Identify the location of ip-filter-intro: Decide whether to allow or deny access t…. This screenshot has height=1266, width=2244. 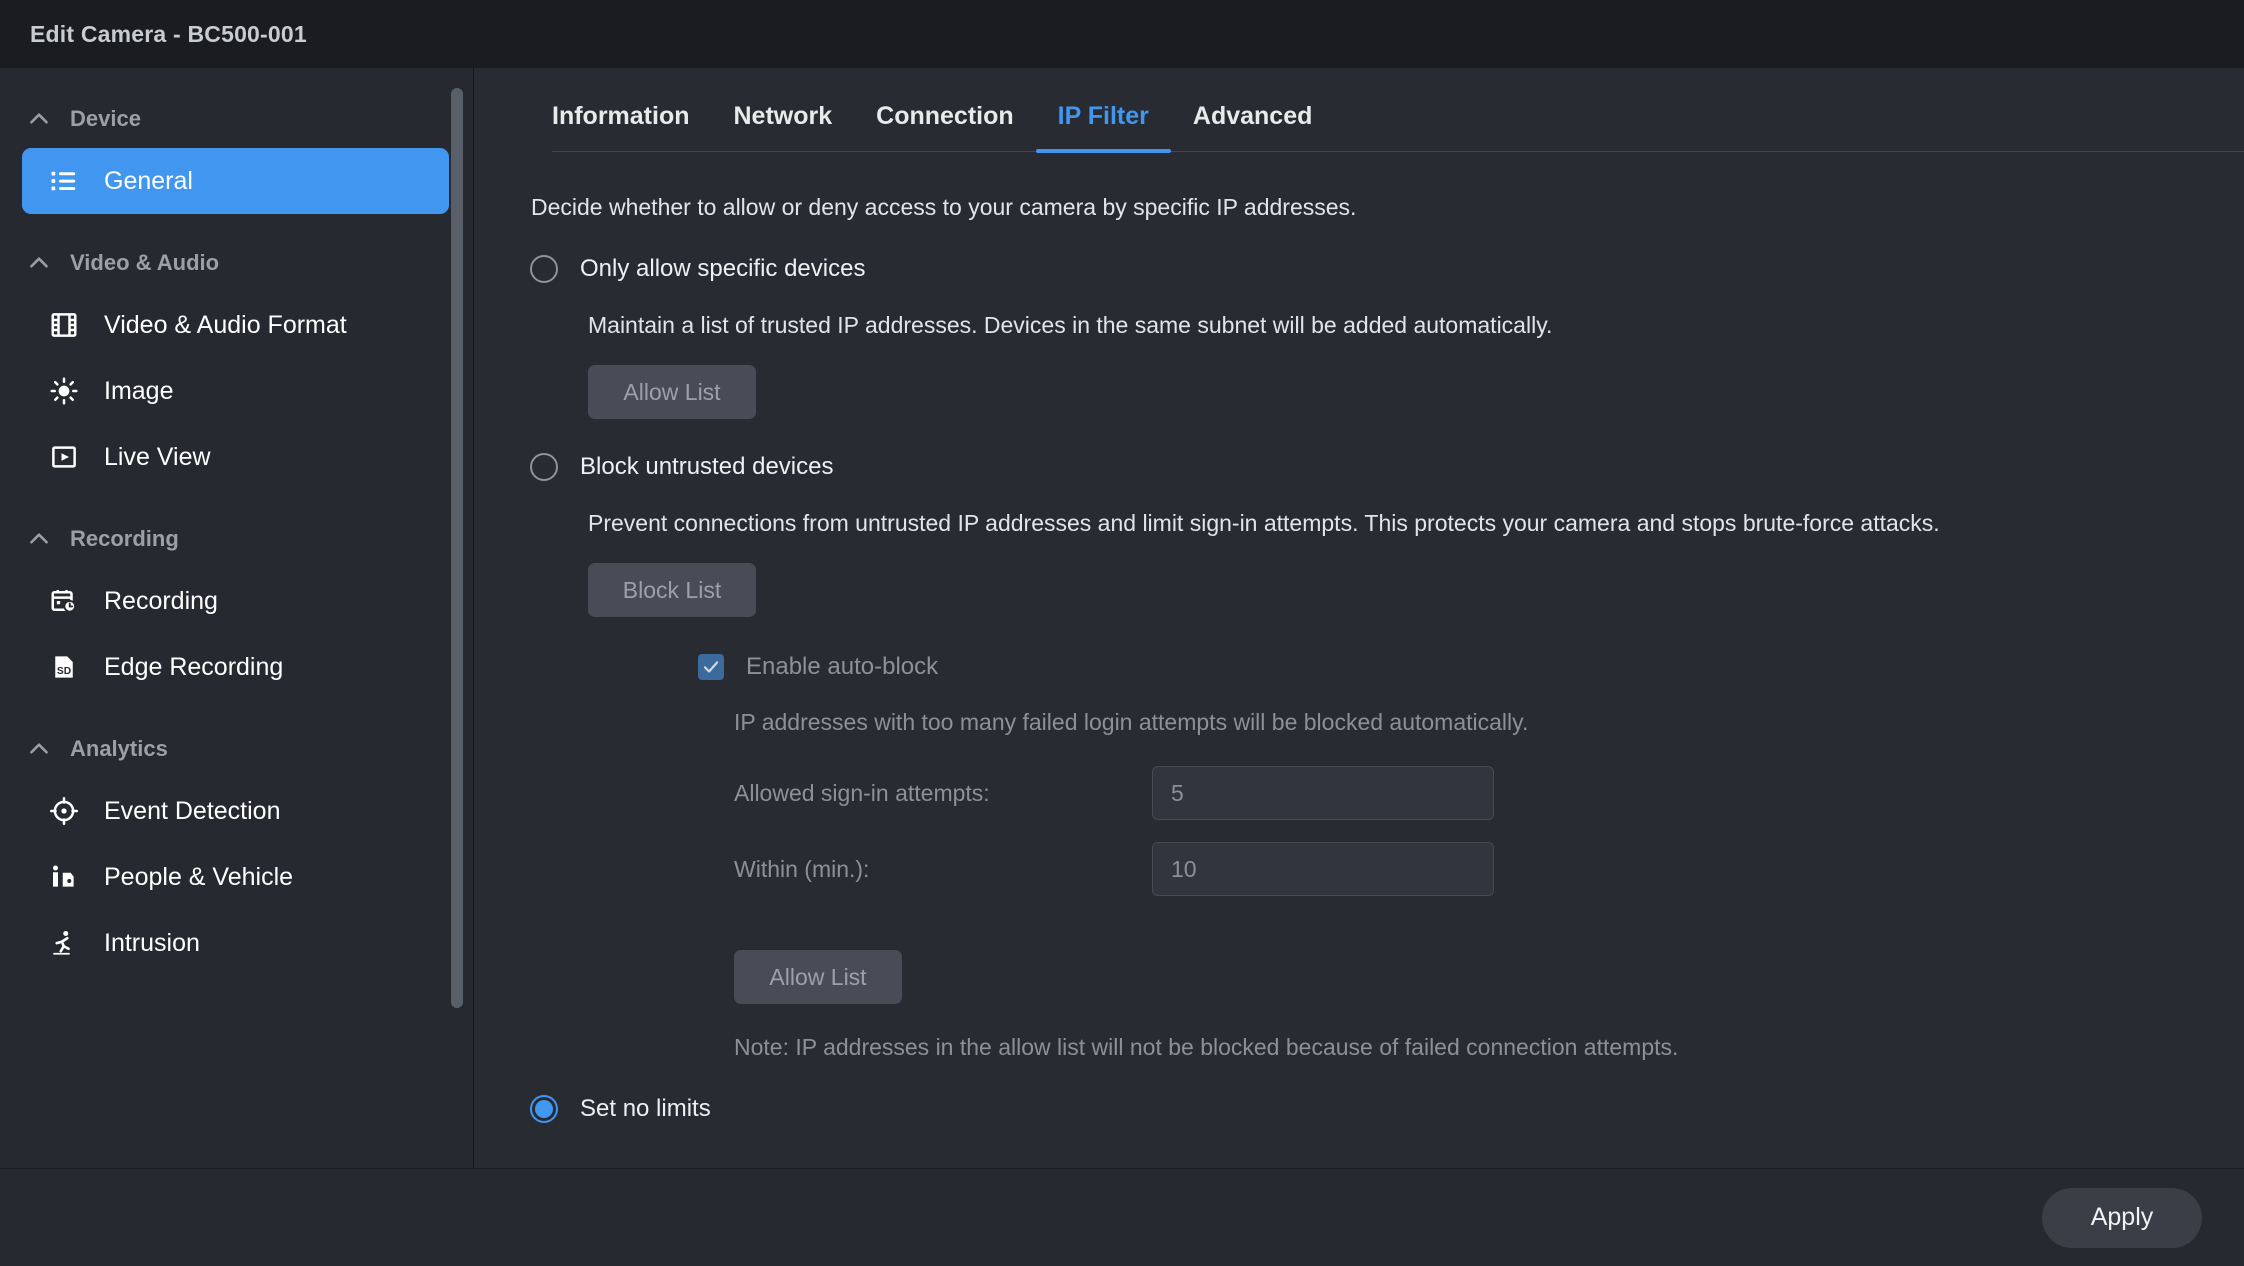
(944, 207).